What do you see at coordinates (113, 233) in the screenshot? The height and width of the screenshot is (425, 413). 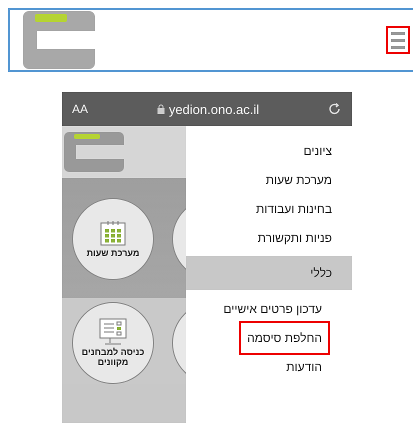 I see `calendar-icon` at bounding box center [113, 233].